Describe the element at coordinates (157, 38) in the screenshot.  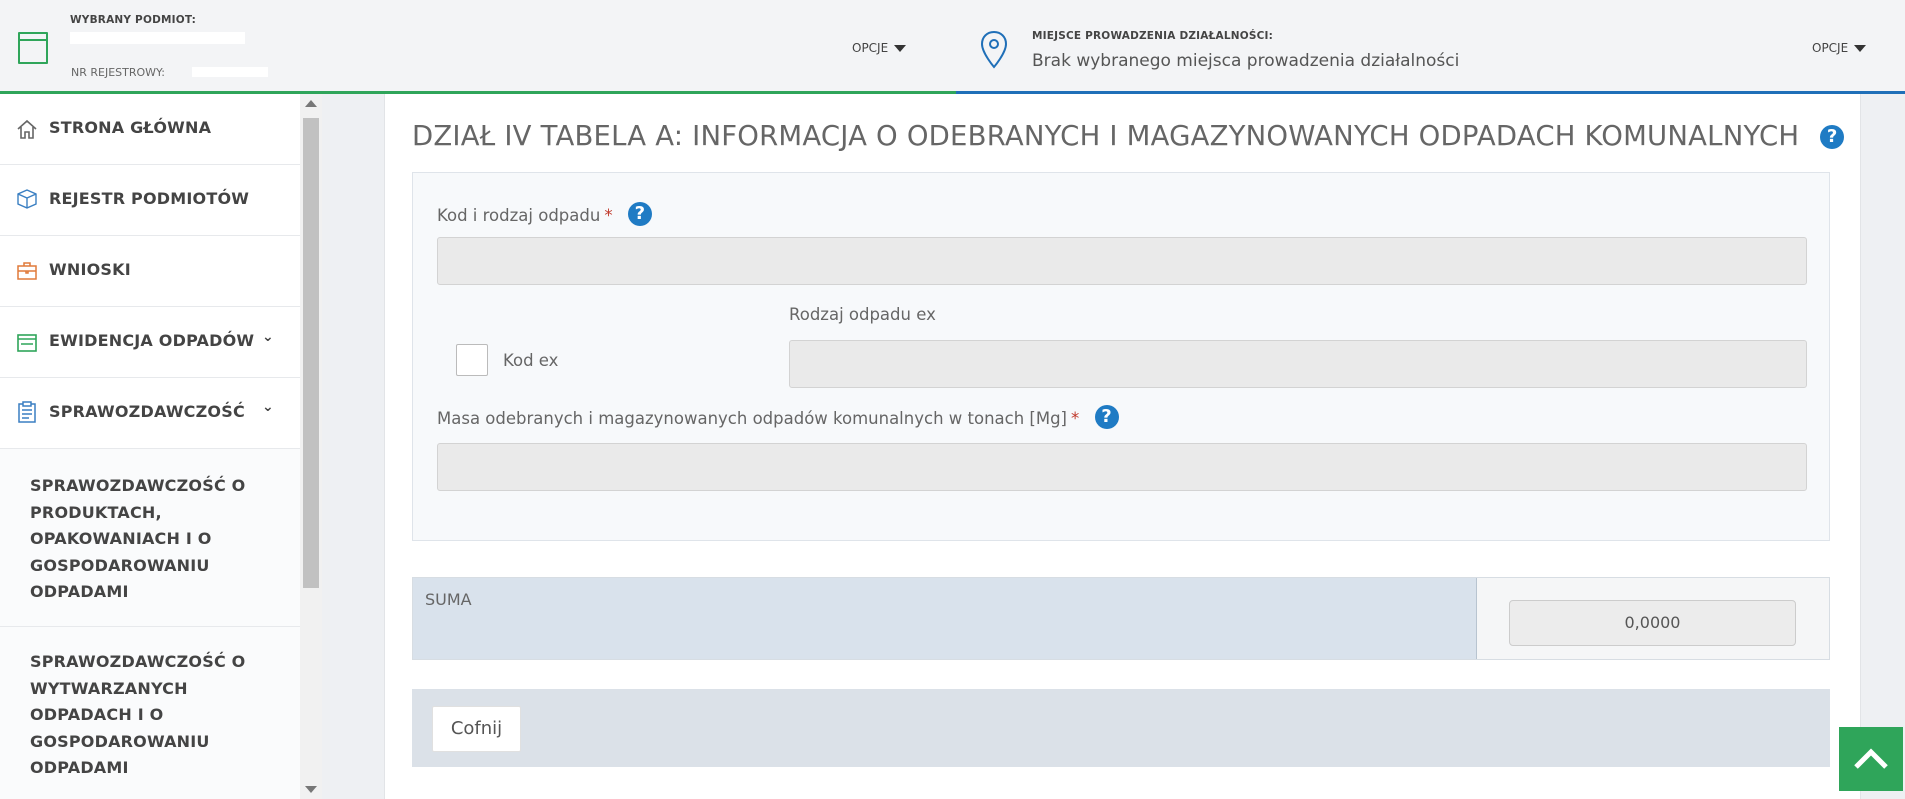
I see `selected-subject-value` at that location.